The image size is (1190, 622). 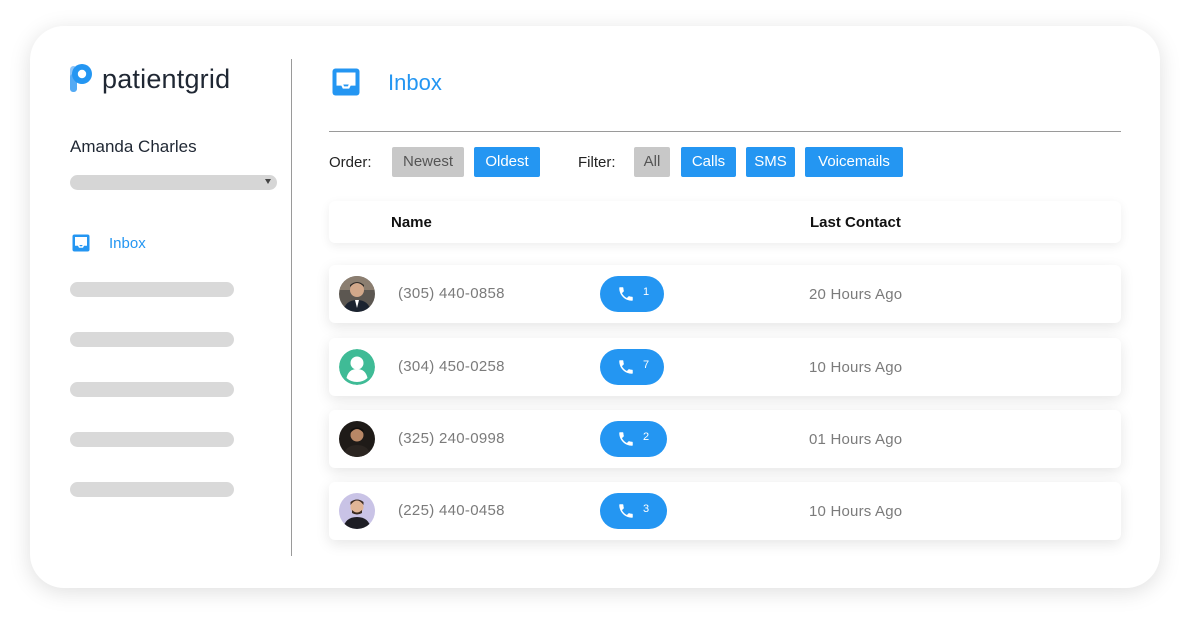 What do you see at coordinates (770, 162) in the screenshot?
I see `filter-sms-button: SMS` at bounding box center [770, 162].